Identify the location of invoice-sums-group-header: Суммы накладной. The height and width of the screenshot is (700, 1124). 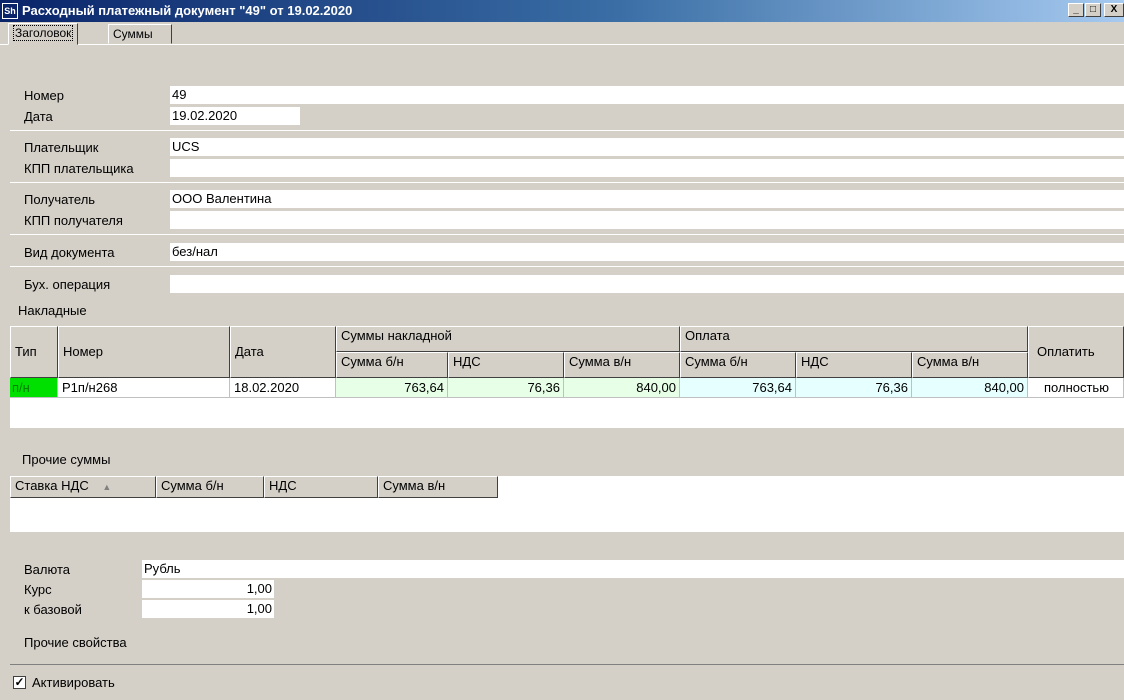
(508, 339).